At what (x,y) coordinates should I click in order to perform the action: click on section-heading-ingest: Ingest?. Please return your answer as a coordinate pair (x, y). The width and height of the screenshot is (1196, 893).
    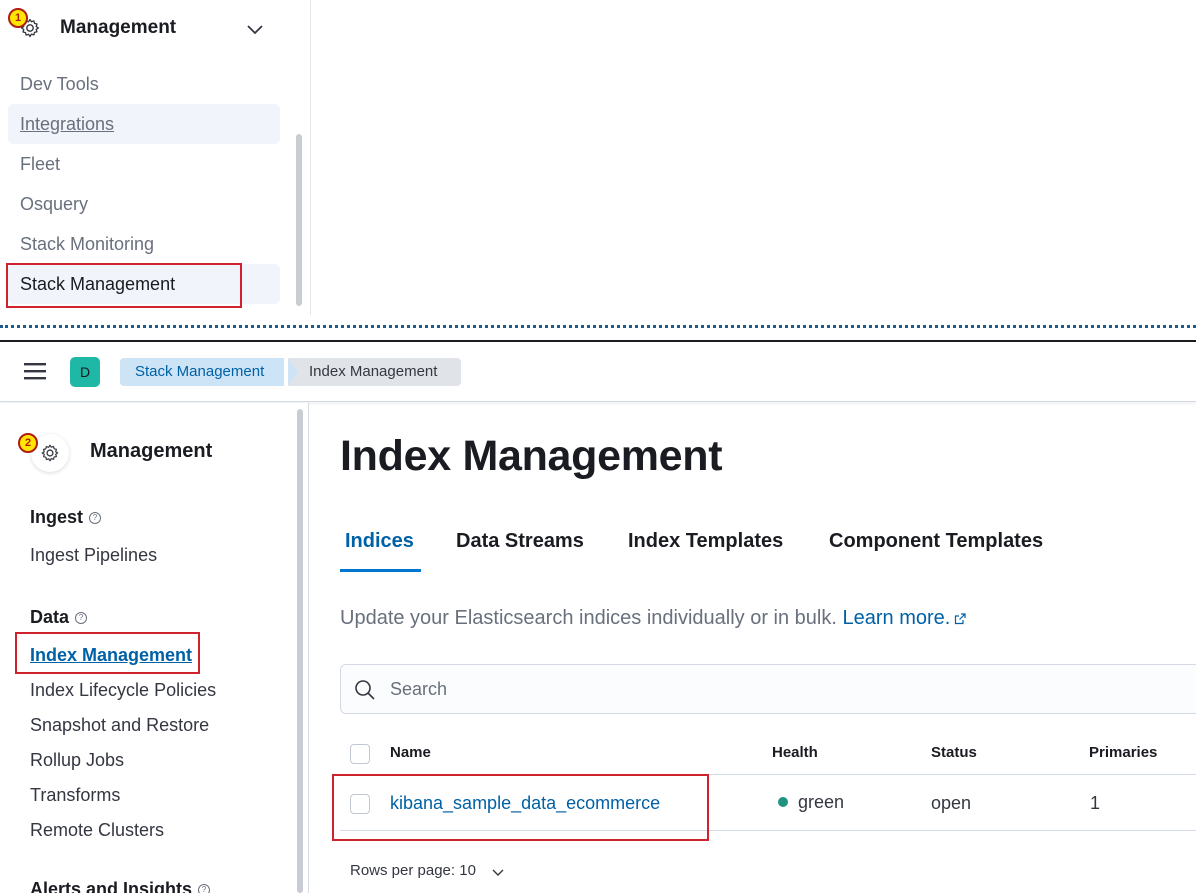
    Looking at the image, I should click on (66, 517).